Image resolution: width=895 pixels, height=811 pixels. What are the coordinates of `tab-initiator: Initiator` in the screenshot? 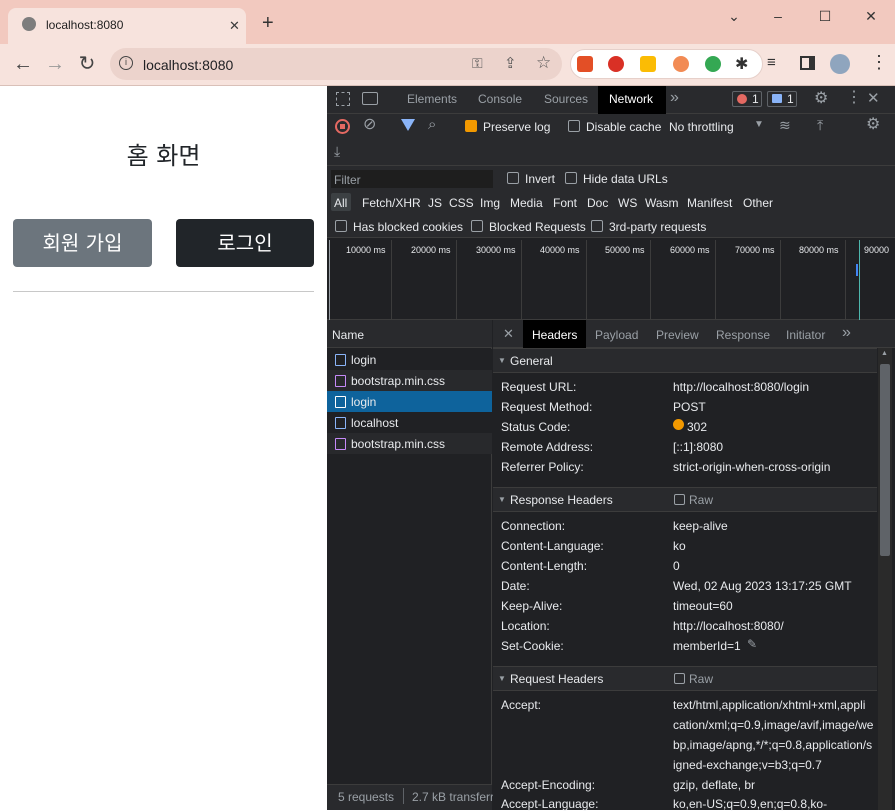 It's located at (805, 335).